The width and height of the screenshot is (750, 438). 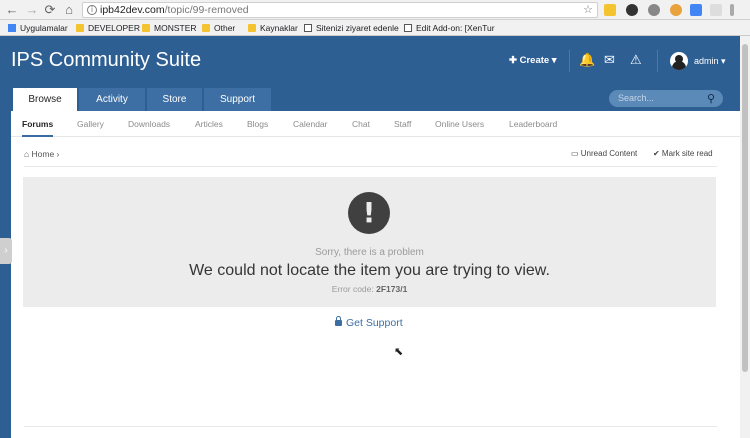 What do you see at coordinates (112, 99) in the screenshot?
I see `tab-activity: Activity` at bounding box center [112, 99].